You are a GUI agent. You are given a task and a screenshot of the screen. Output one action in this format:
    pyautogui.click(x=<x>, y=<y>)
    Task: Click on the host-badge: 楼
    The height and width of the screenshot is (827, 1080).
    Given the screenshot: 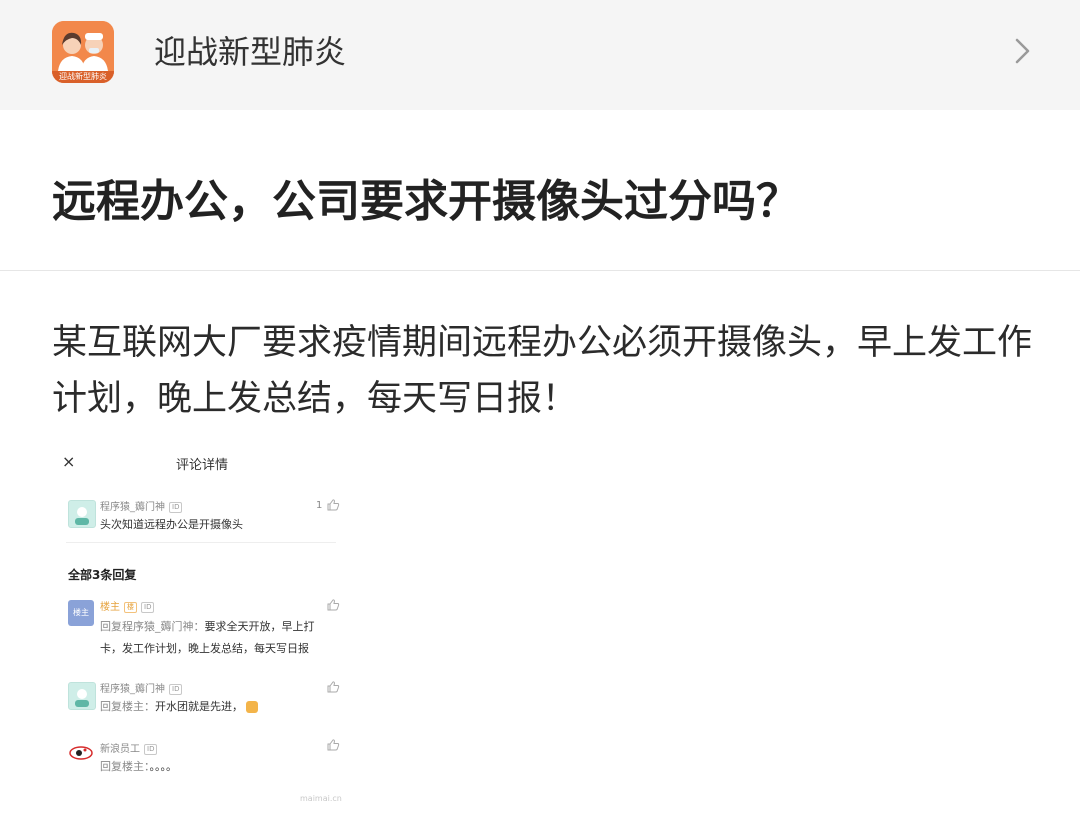 What is the action you would take?
    pyautogui.click(x=130, y=607)
    